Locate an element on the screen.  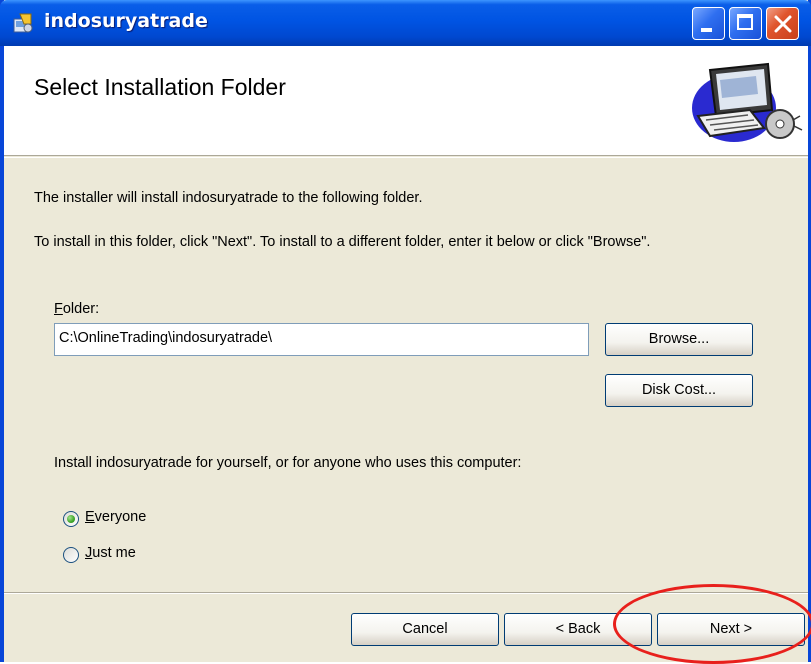
everyone-label-text: veryone is located at coordinates (120, 517).